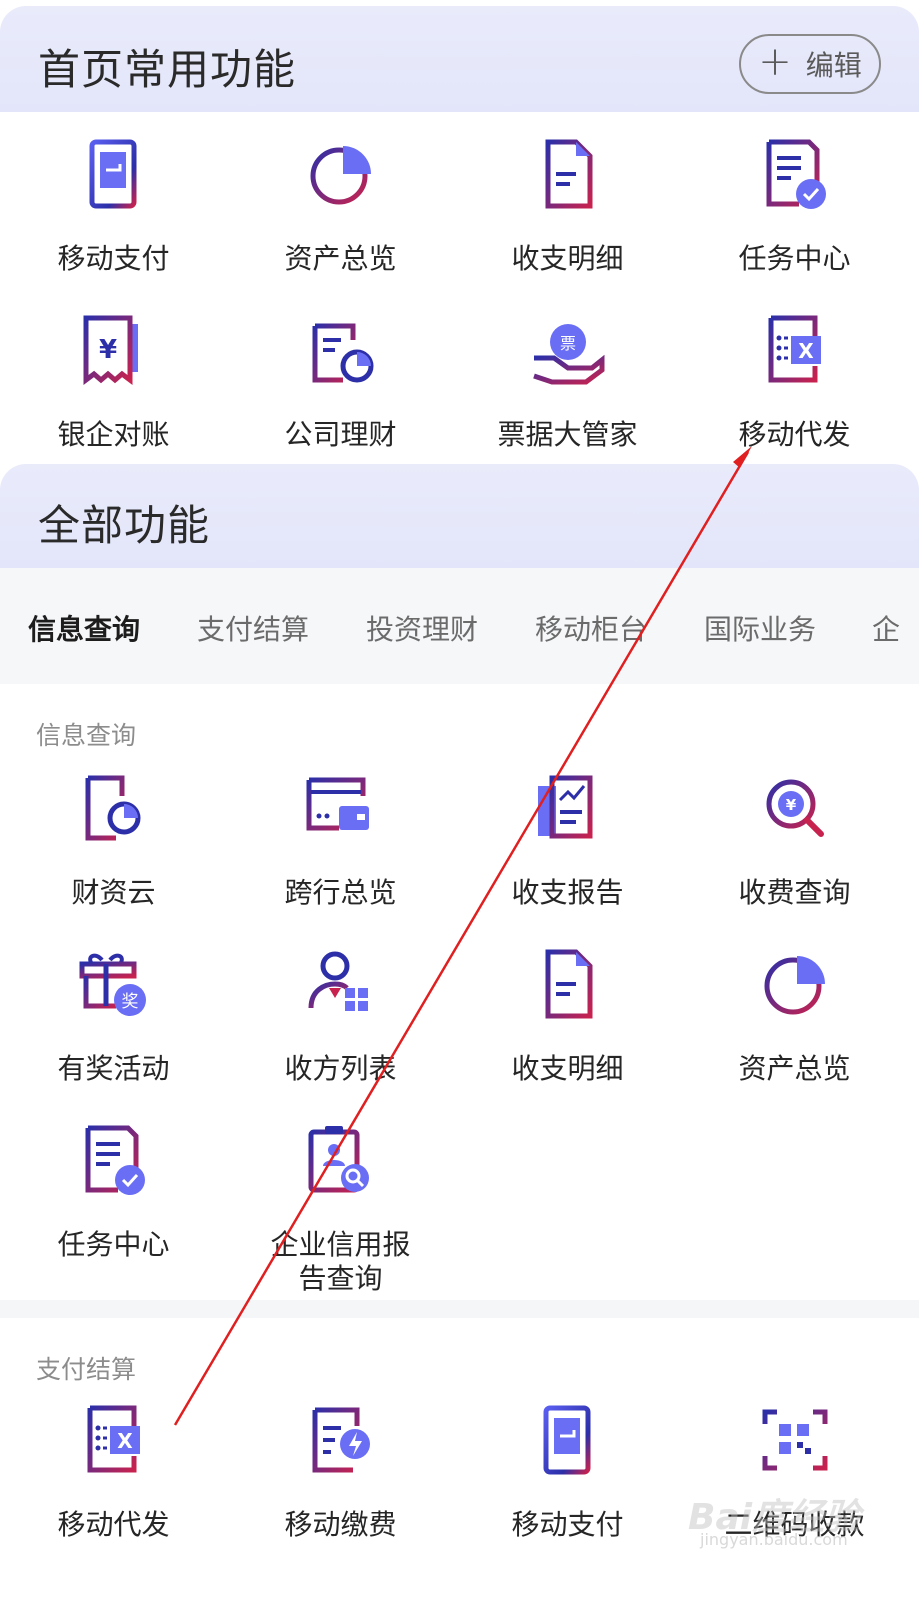 The height and width of the screenshot is (1599, 919). I want to click on tab-investment: 投资理财, so click(422, 628).